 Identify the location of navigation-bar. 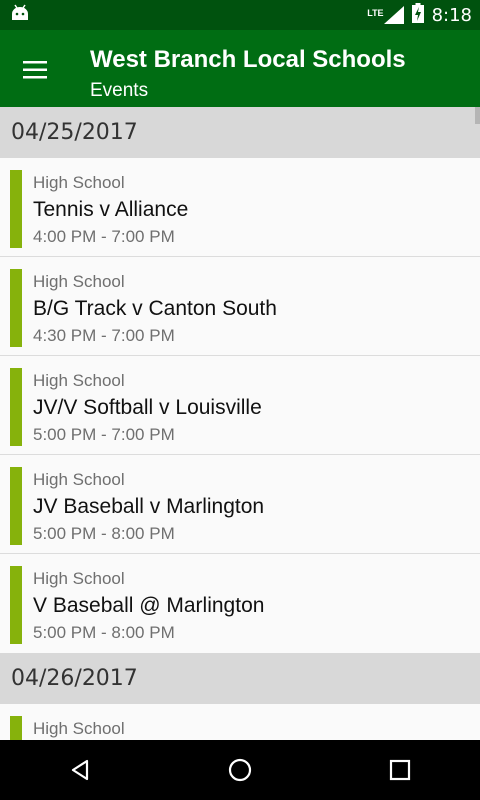
(240, 770).